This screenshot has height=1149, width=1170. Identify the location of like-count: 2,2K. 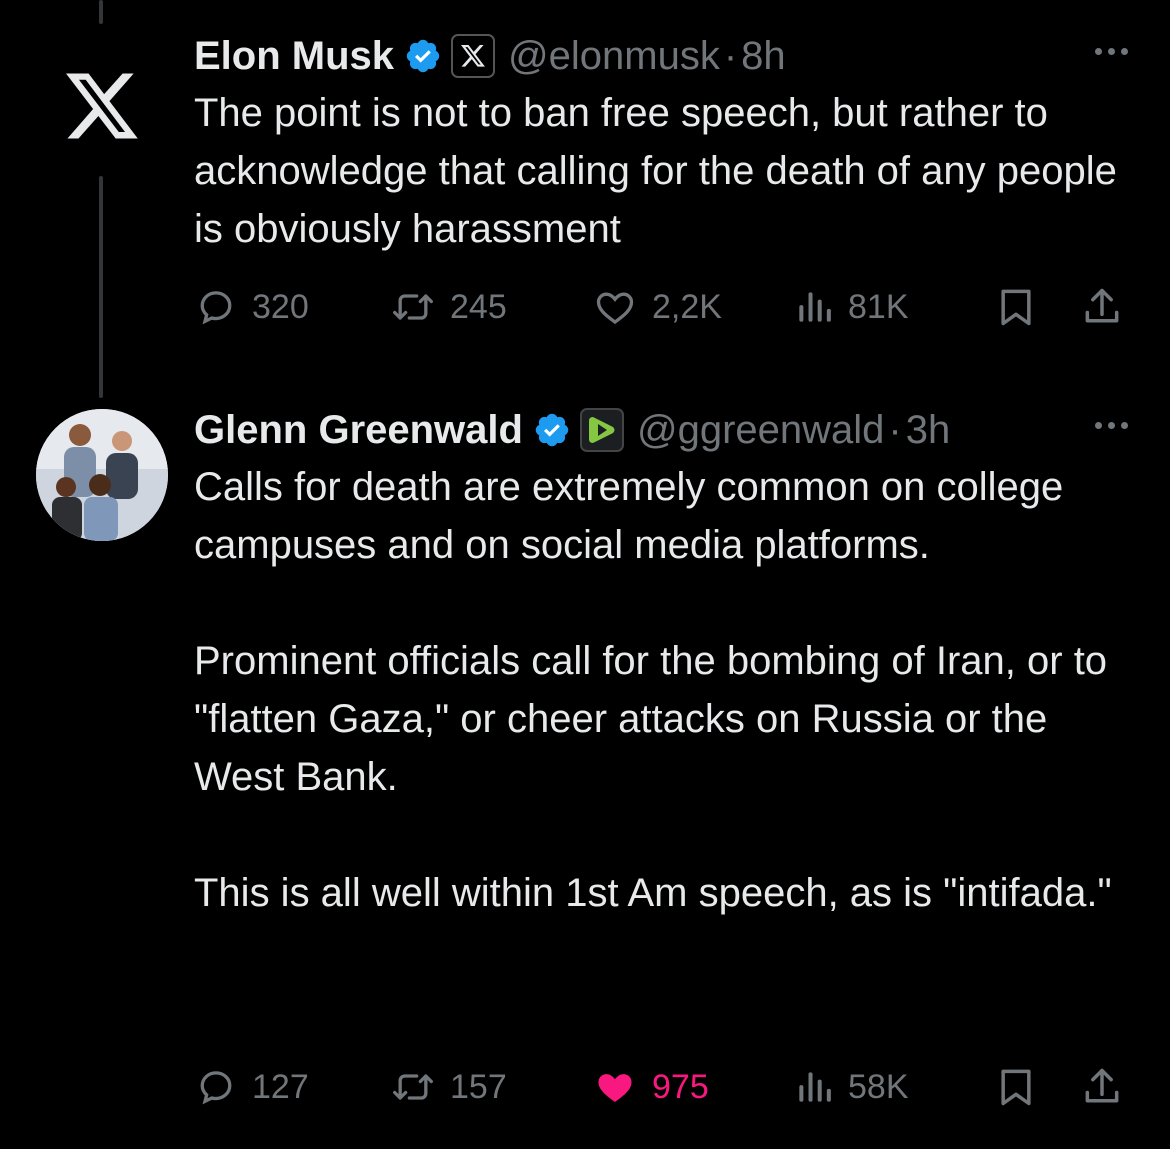
(687, 306).